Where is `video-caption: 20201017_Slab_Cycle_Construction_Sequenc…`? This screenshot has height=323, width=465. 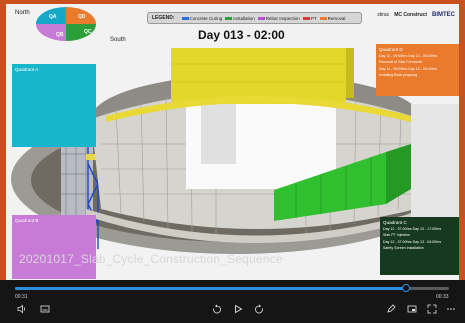
video-caption: 20201017_Slab_Cycle_Construction_Sequenc… is located at coordinates (151, 259).